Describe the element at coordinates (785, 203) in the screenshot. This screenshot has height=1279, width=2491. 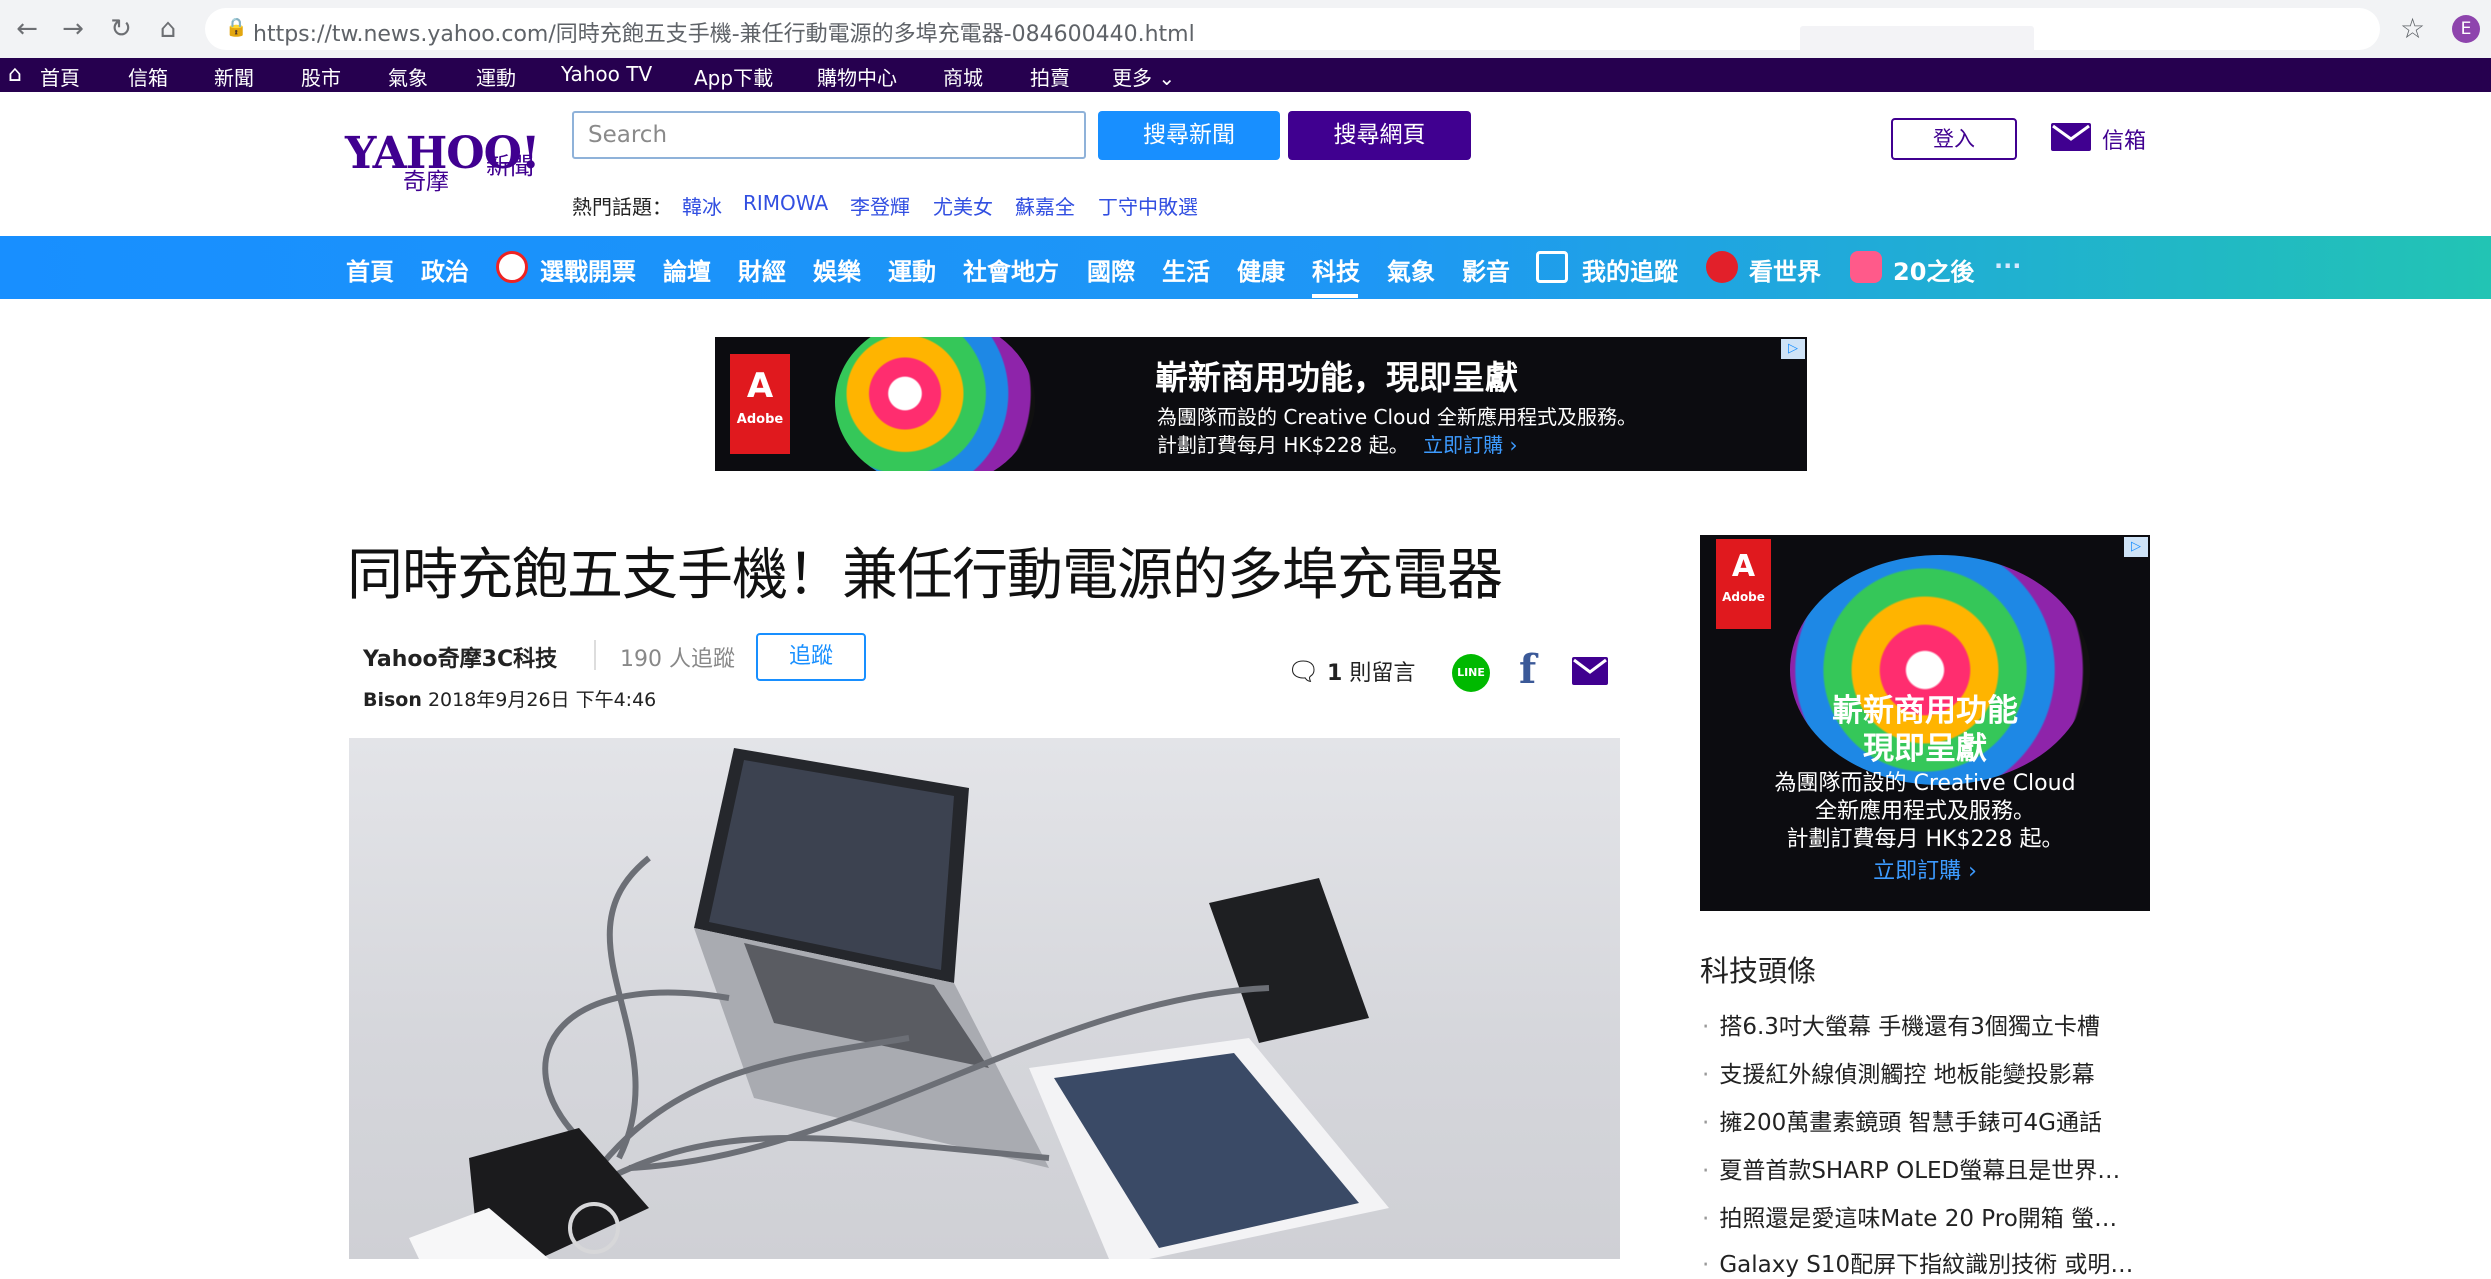
I see `hot-topic-link: RIMOWA` at that location.